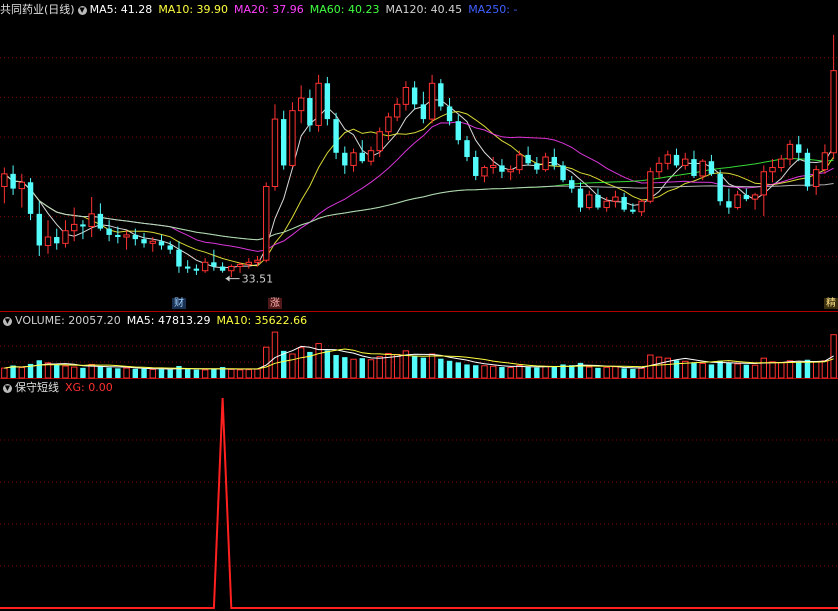 This screenshot has height=611, width=838. I want to click on badge-boutique: 精, so click(831, 303).